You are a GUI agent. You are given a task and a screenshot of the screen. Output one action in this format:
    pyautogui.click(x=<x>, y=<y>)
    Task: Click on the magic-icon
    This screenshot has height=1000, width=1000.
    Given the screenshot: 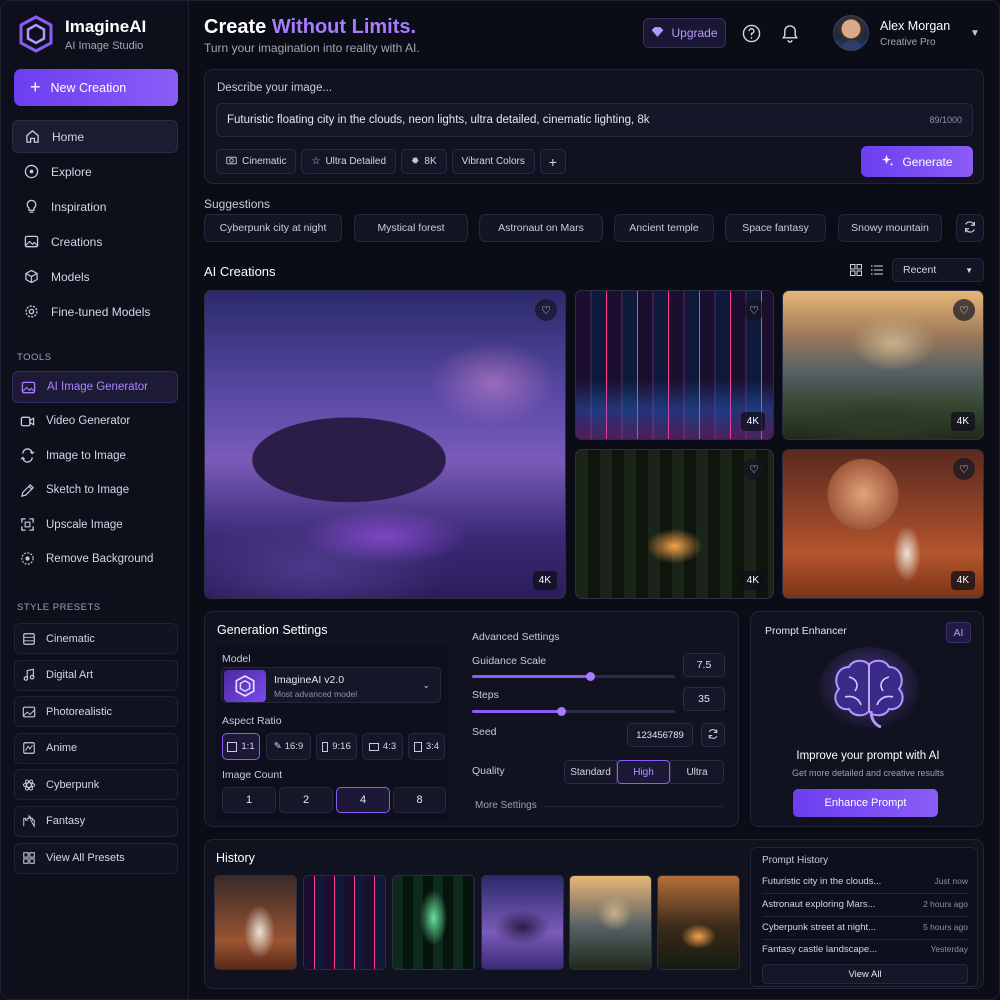 What is the action you would take?
    pyautogui.click(x=27, y=559)
    